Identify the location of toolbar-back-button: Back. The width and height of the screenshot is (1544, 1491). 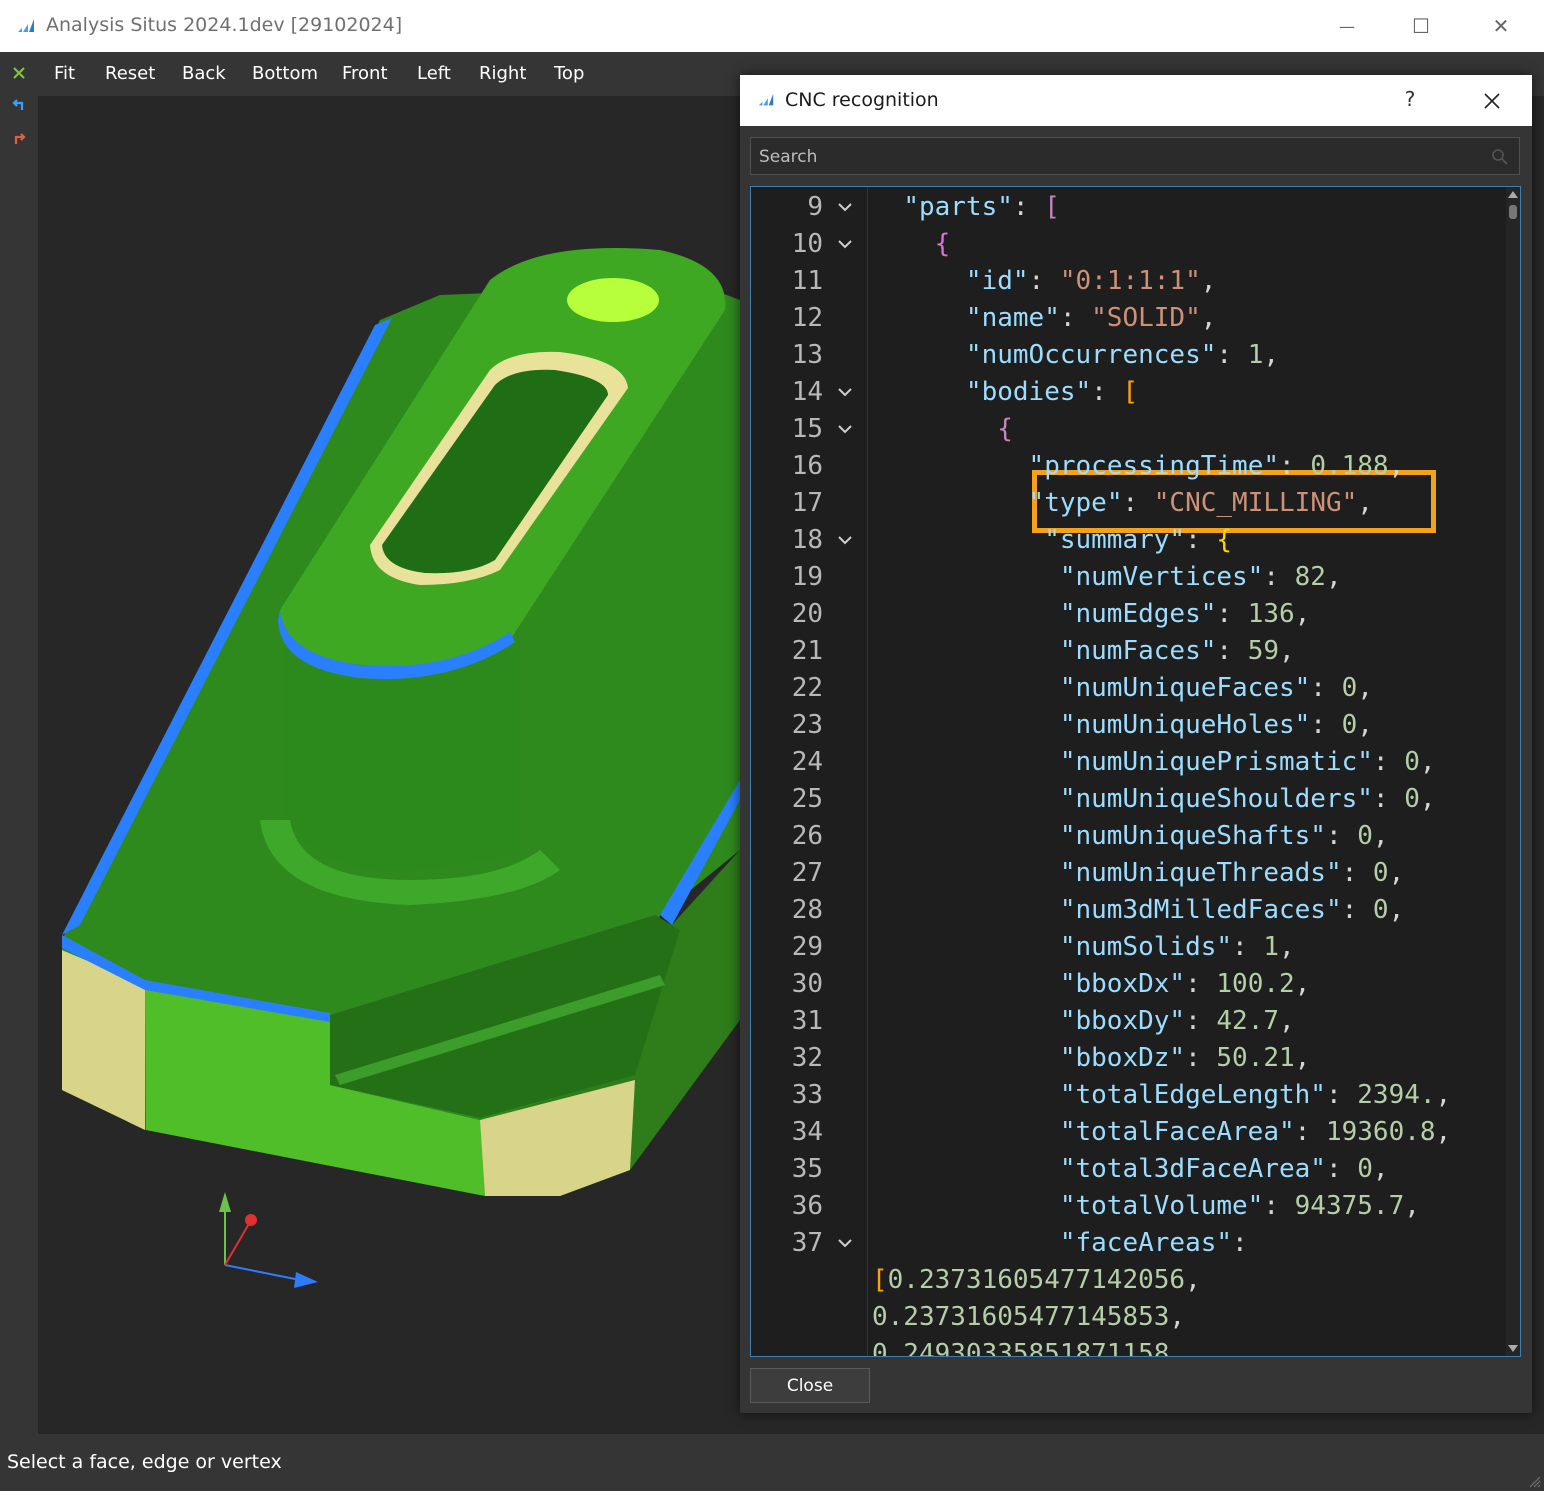
(204, 73).